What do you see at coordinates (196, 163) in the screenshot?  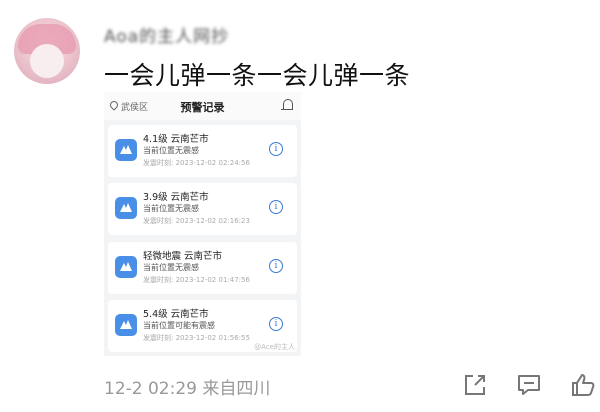 I see `alert-time: 发震时刻: 2023-12-02 02:24:56` at bounding box center [196, 163].